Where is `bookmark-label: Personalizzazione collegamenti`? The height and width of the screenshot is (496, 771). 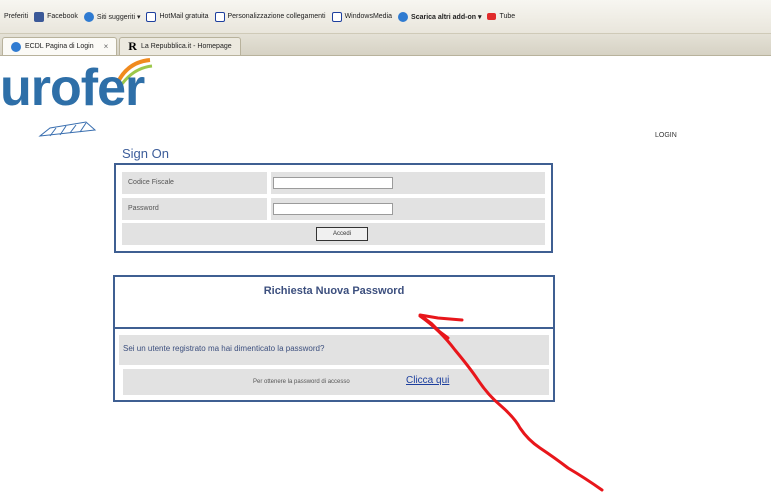 bookmark-label: Personalizzazione collegamenti is located at coordinates (276, 16).